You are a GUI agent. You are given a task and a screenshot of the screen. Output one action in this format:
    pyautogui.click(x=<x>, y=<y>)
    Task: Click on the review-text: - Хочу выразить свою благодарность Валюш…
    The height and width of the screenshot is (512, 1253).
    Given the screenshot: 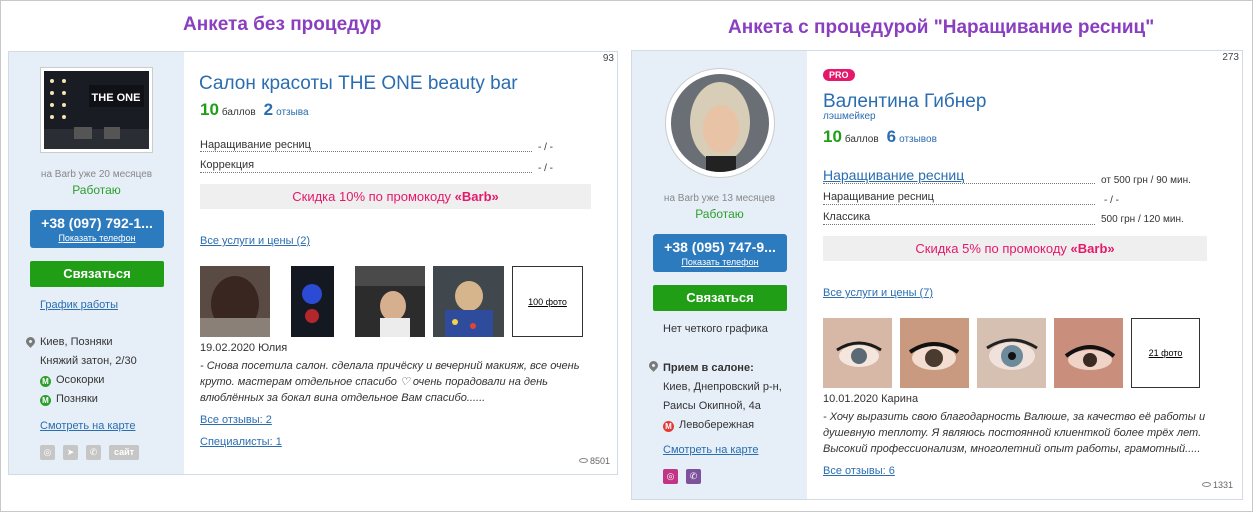 What is the action you would take?
    pyautogui.click(x=1014, y=433)
    